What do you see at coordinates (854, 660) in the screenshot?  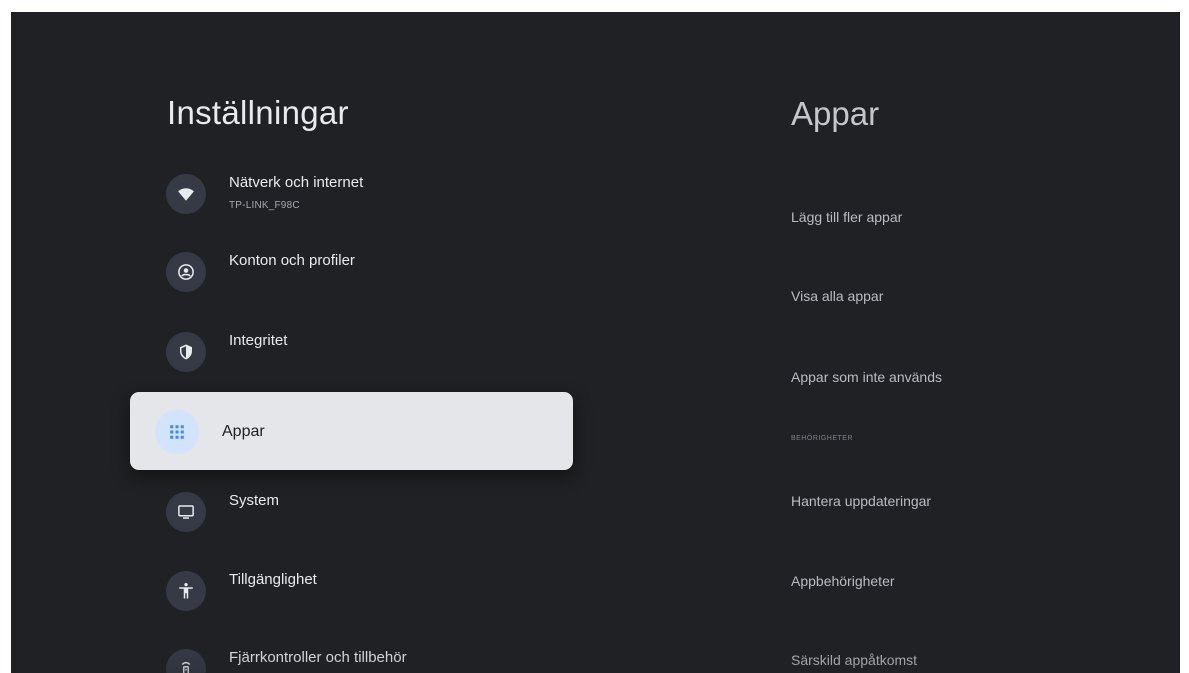 I see `special-app-access-item: Särskild appåtkomst` at bounding box center [854, 660].